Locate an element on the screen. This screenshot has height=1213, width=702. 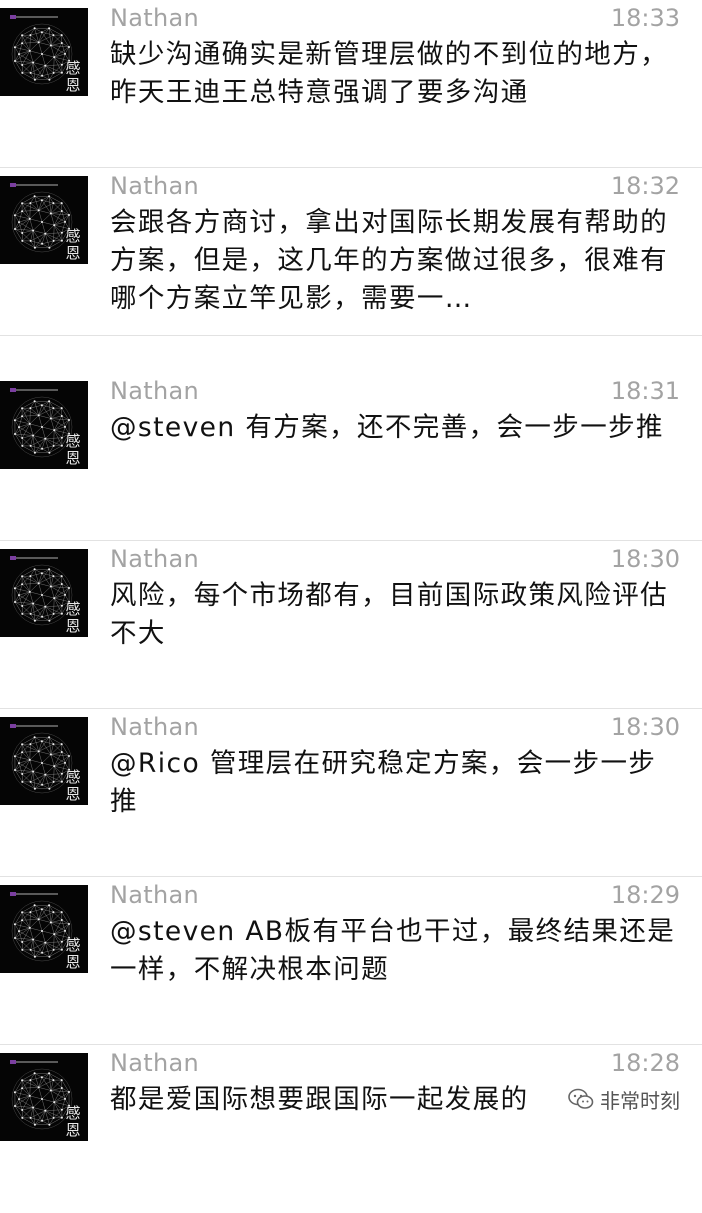
message-text: @steven 有方案，还不完善，会一步一步推 is located at coordinates (393, 428).